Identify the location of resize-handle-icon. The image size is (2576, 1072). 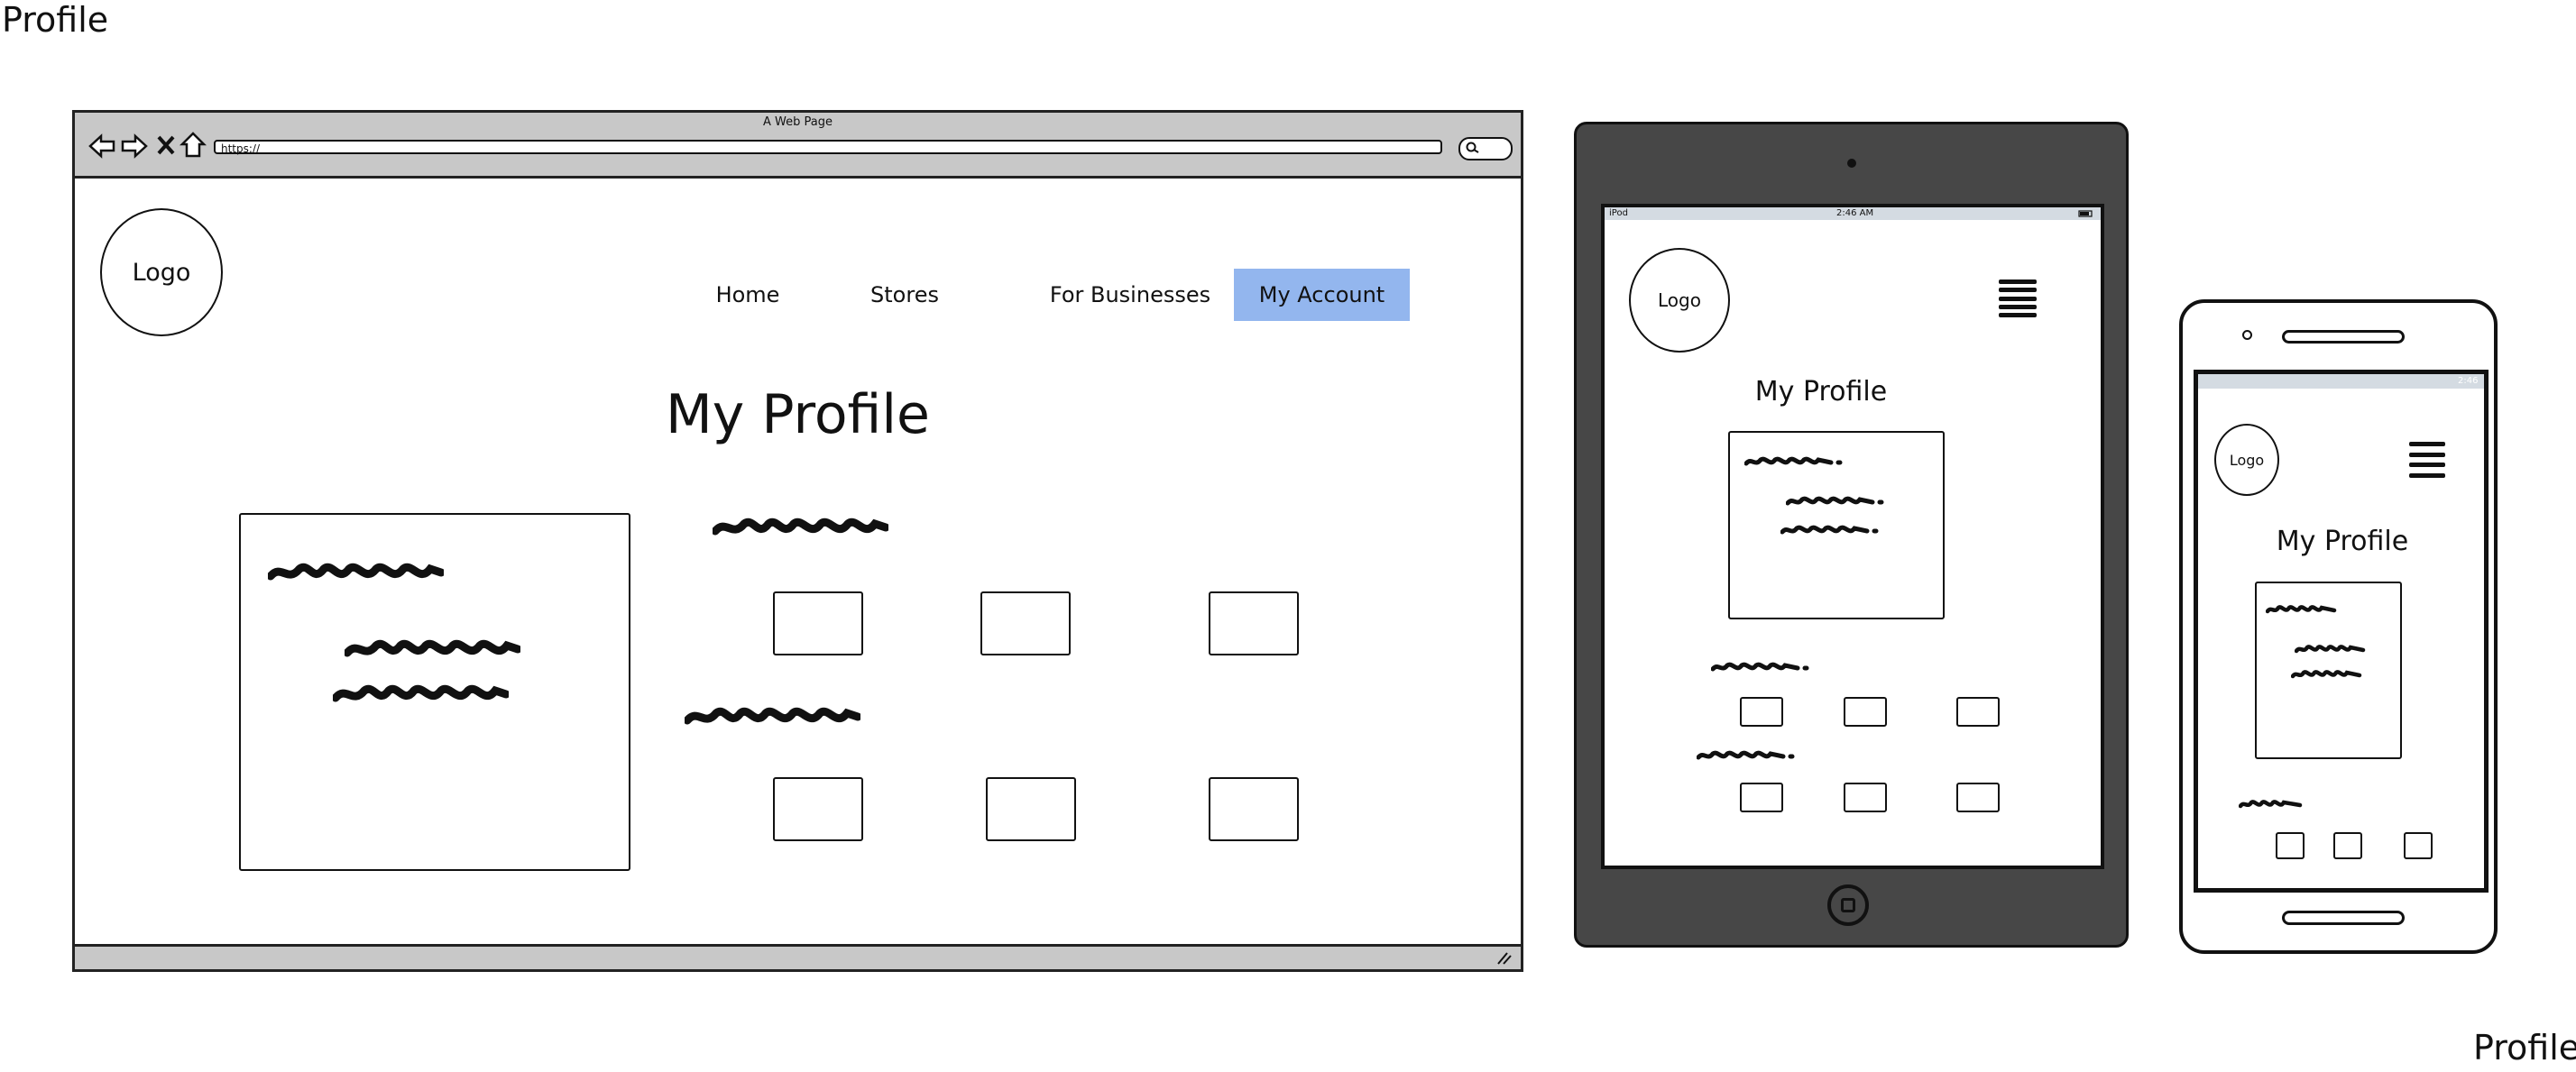
(1504, 958).